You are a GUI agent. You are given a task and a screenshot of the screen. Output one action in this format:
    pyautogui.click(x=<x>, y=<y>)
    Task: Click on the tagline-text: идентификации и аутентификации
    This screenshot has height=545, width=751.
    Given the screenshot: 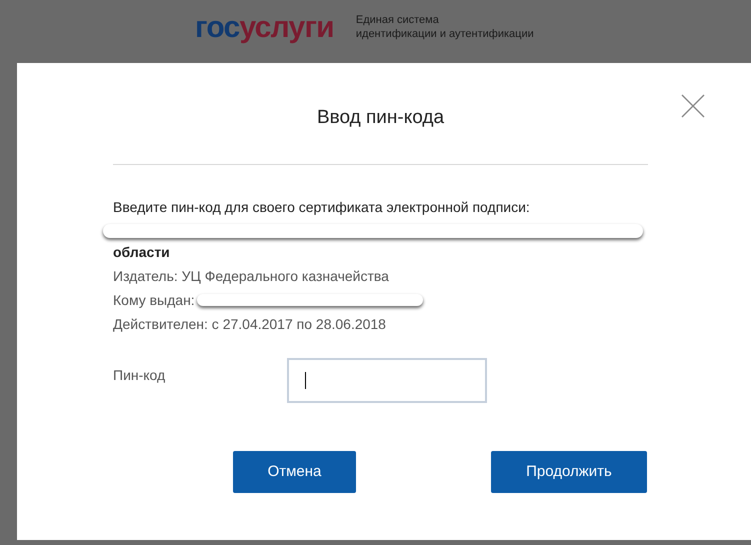 What is the action you would take?
    pyautogui.click(x=445, y=33)
    